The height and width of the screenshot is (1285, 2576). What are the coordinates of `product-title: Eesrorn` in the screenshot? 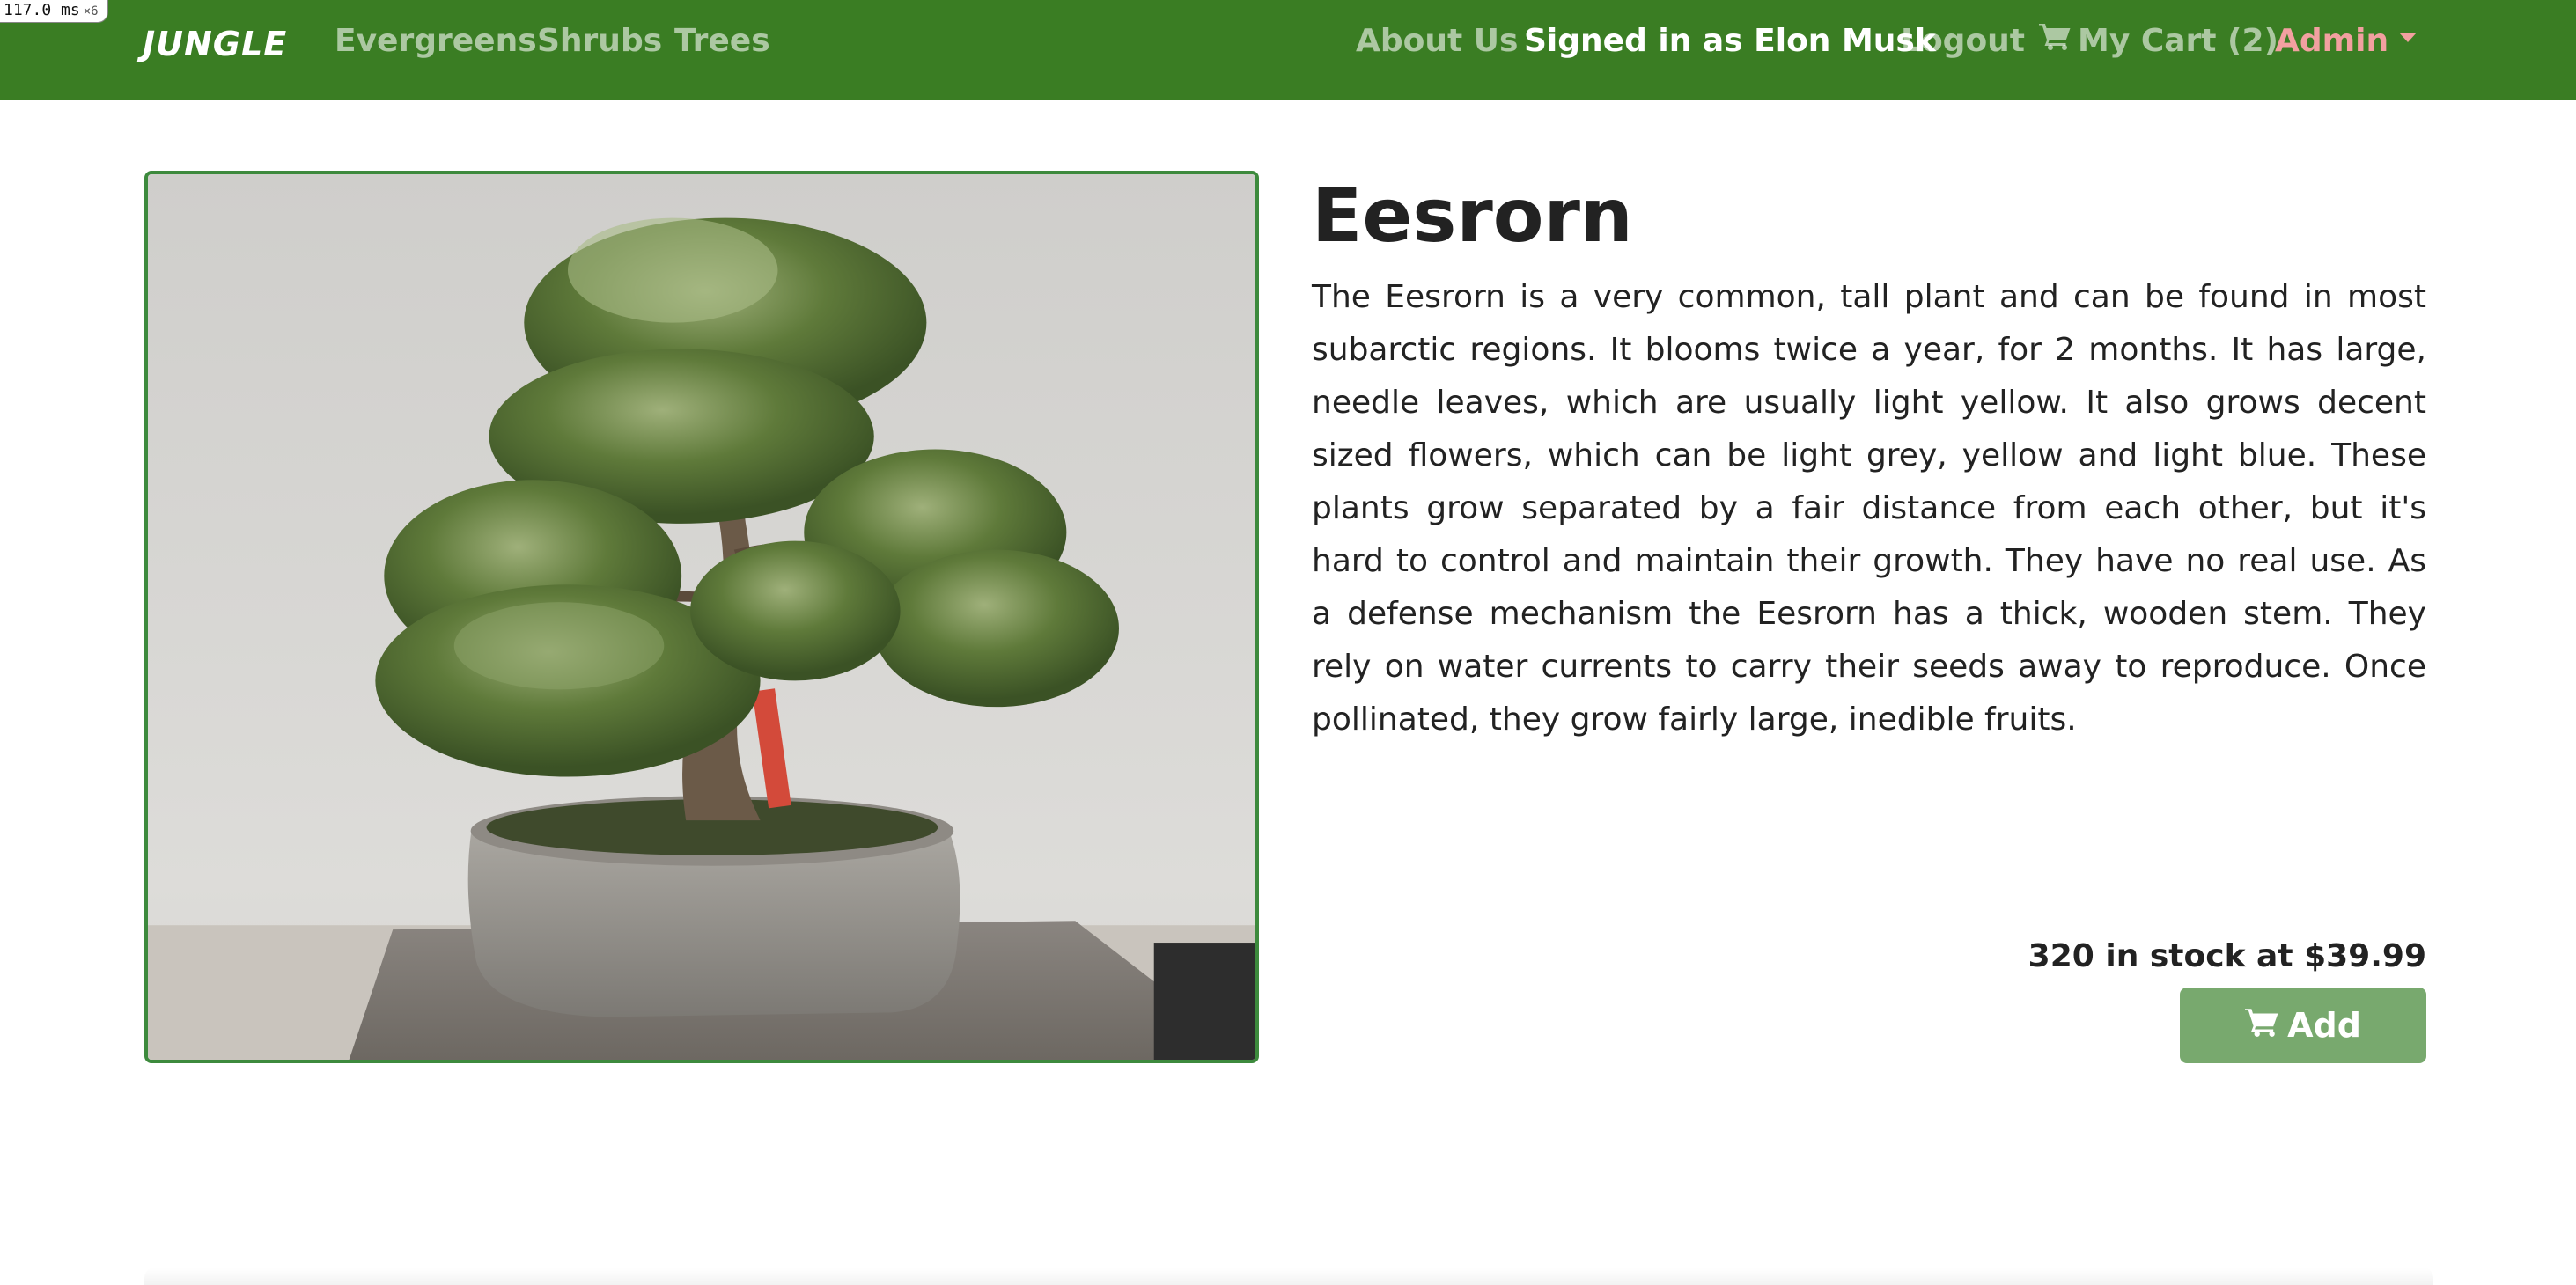 It's located at (1473, 216).